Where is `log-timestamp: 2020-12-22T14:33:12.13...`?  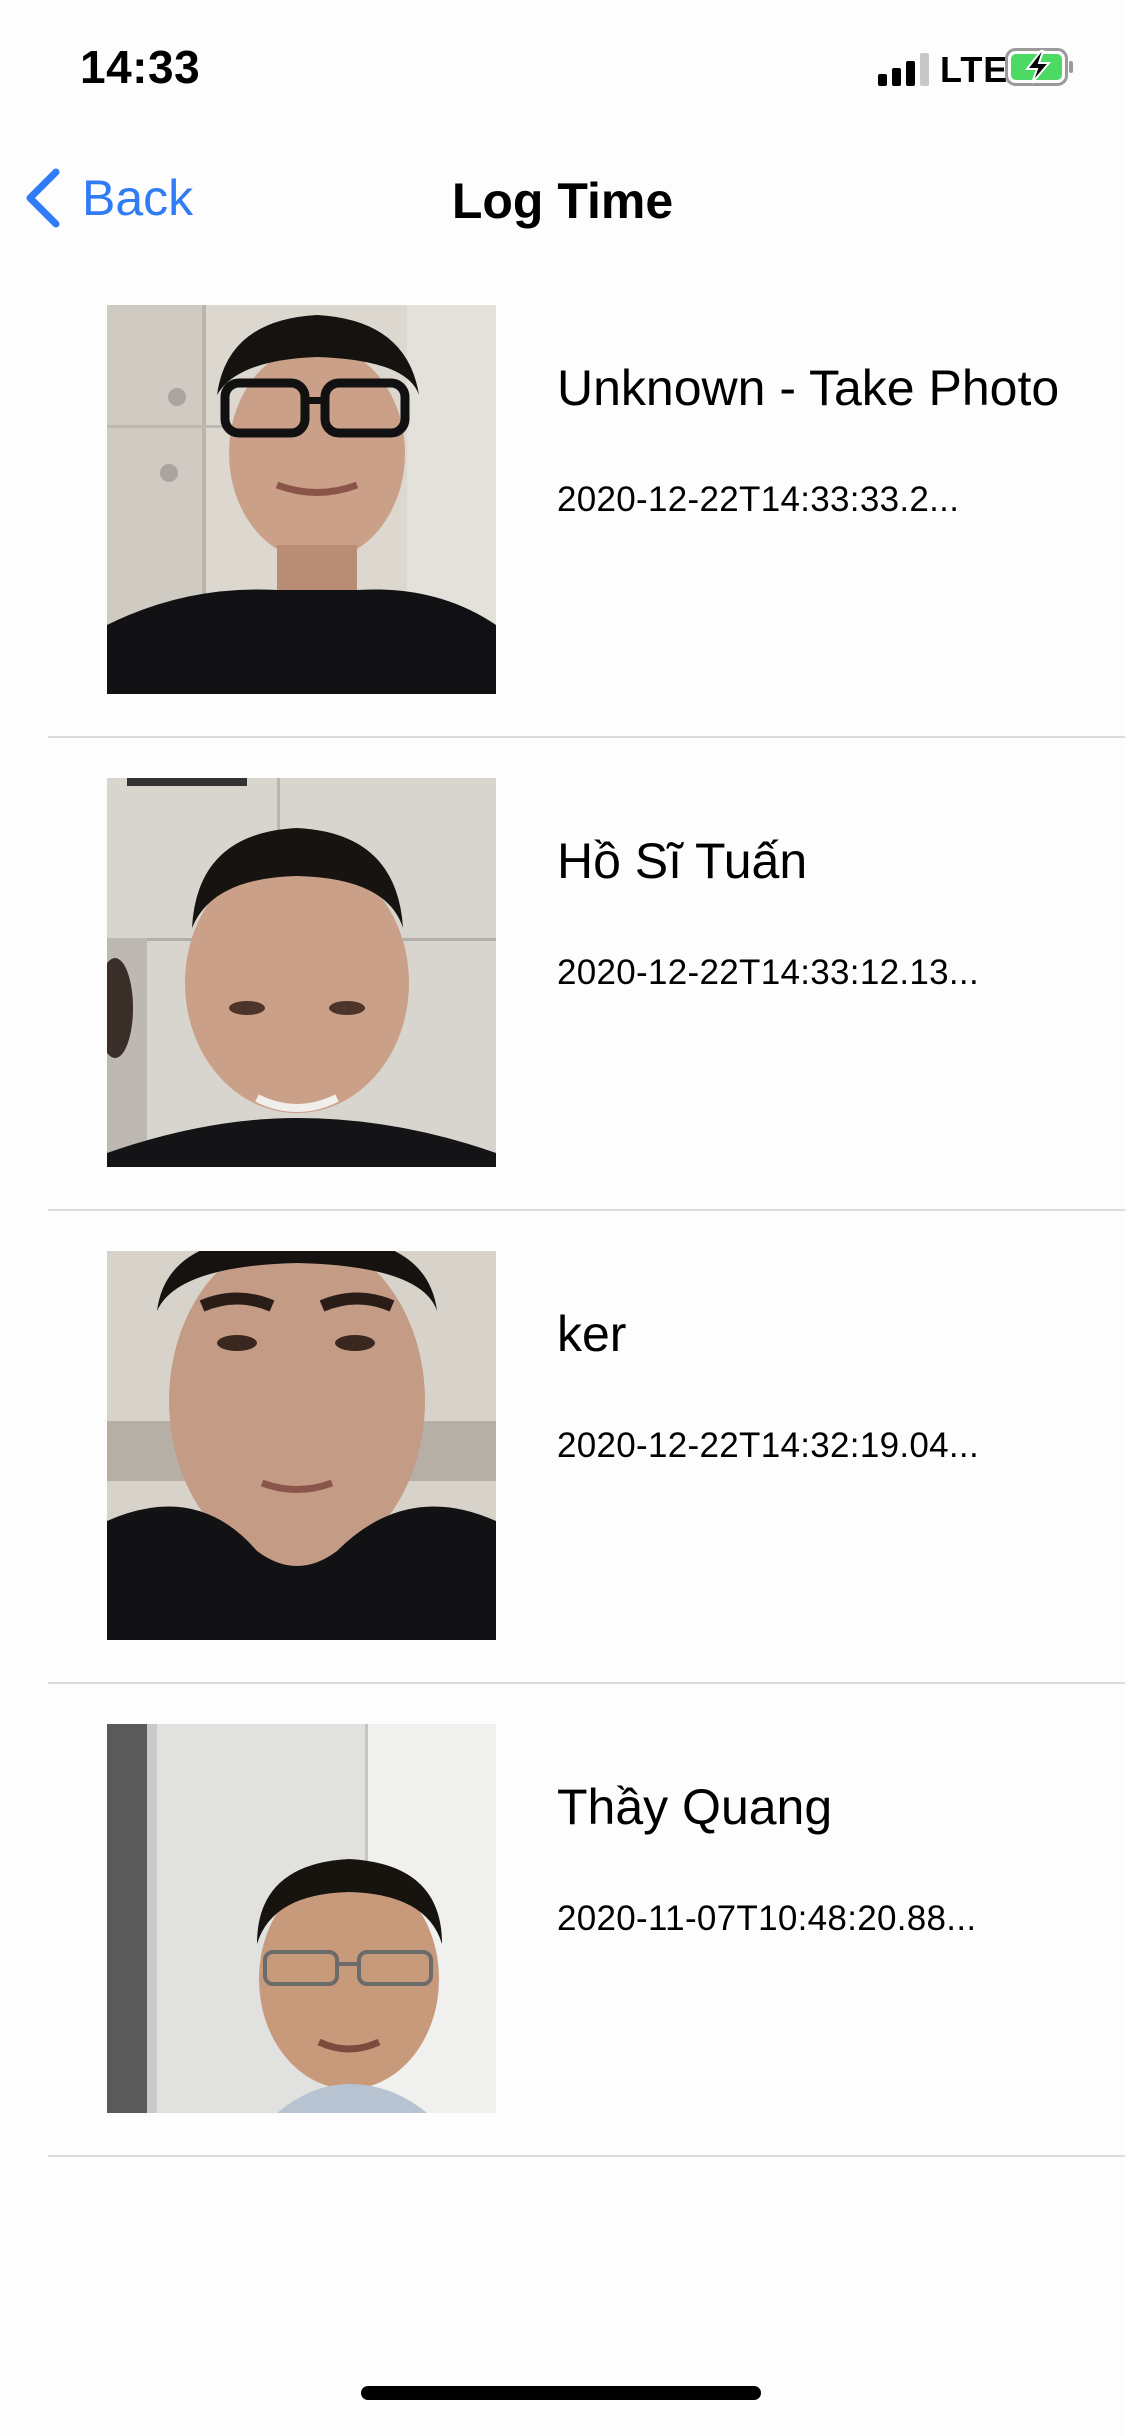 log-timestamp: 2020-12-22T14:33:12.13... is located at coordinates (768, 972).